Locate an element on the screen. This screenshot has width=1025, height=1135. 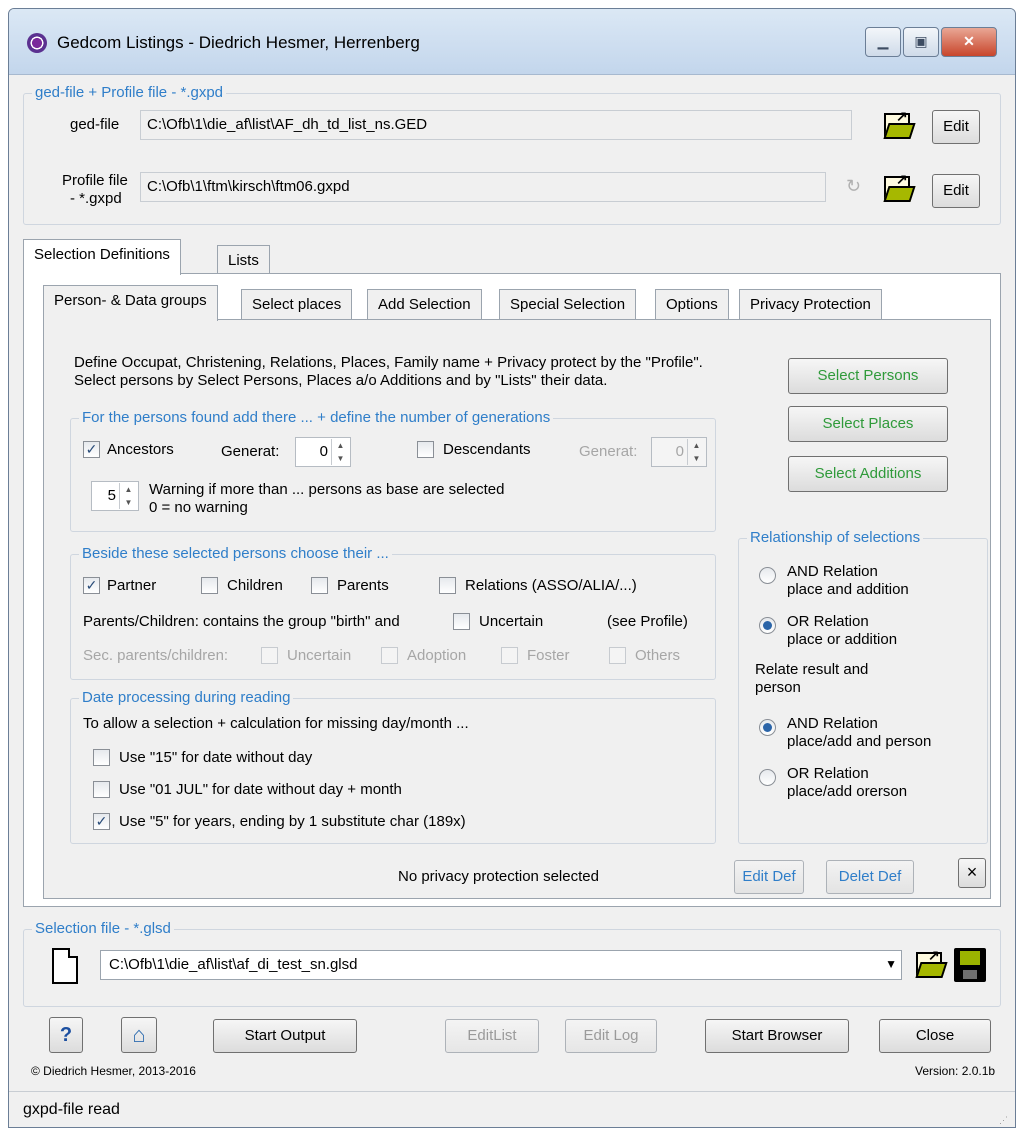
open-ged-folder-icon: ↗ is located at coordinates (899, 125).